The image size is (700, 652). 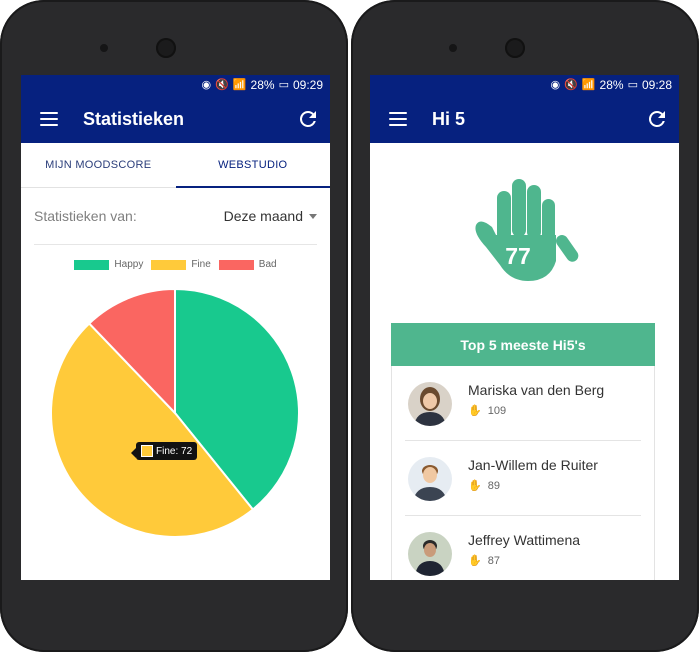 What do you see at coordinates (527, 230) in the screenshot?
I see `hand-icon` at bounding box center [527, 230].